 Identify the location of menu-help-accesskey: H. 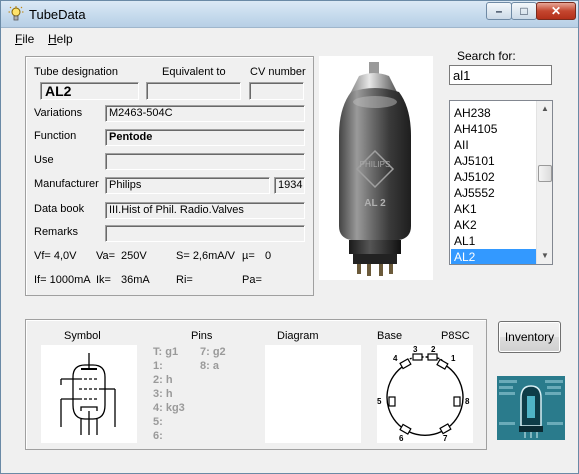
(52, 39).